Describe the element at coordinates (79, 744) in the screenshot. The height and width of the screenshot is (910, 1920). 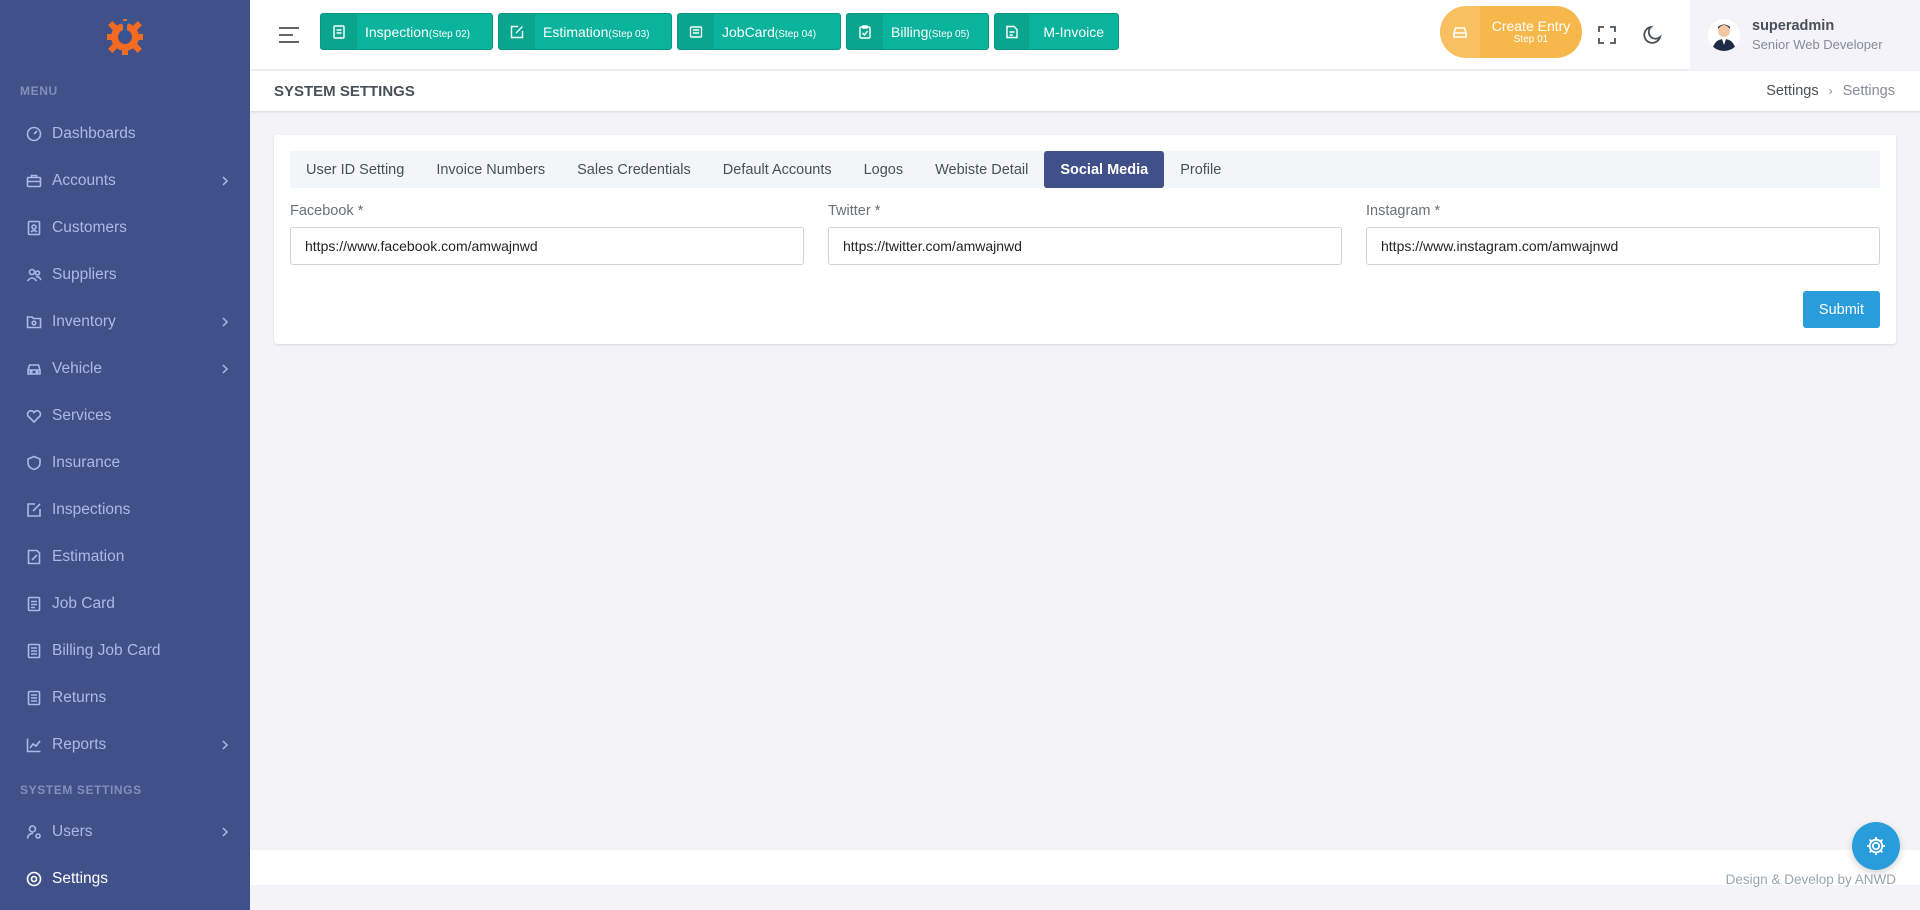
I see `sidebar-item-label: Reports` at that location.